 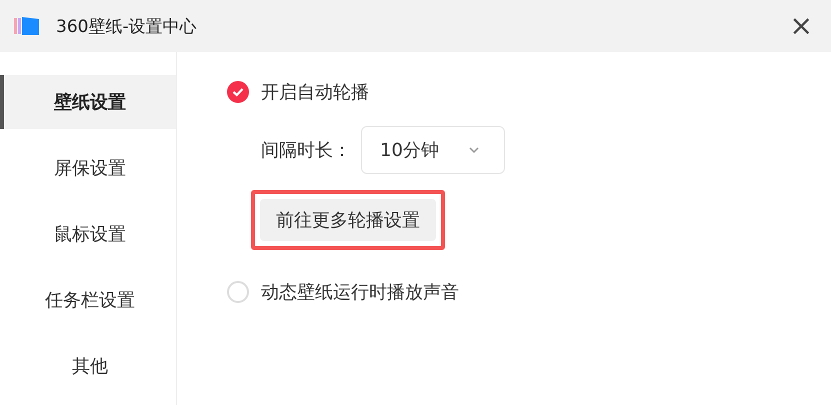 What do you see at coordinates (315, 92) in the screenshot?
I see `checkbox-label: 开启自动轮播` at bounding box center [315, 92].